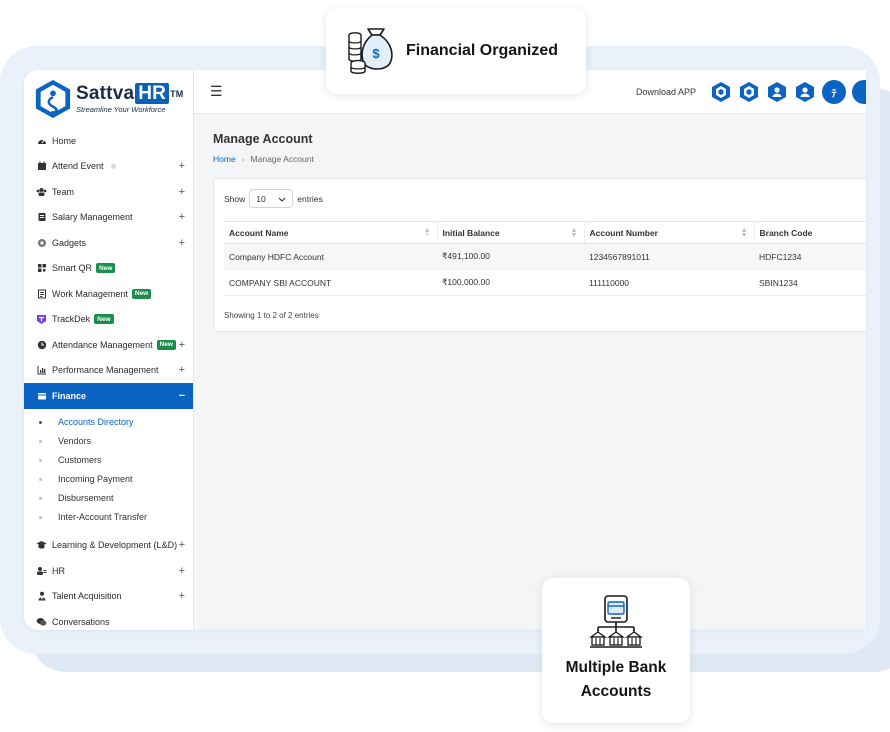 This screenshot has height=732, width=890. Describe the element at coordinates (310, 198) in the screenshot. I see `entries-label: entries` at that location.